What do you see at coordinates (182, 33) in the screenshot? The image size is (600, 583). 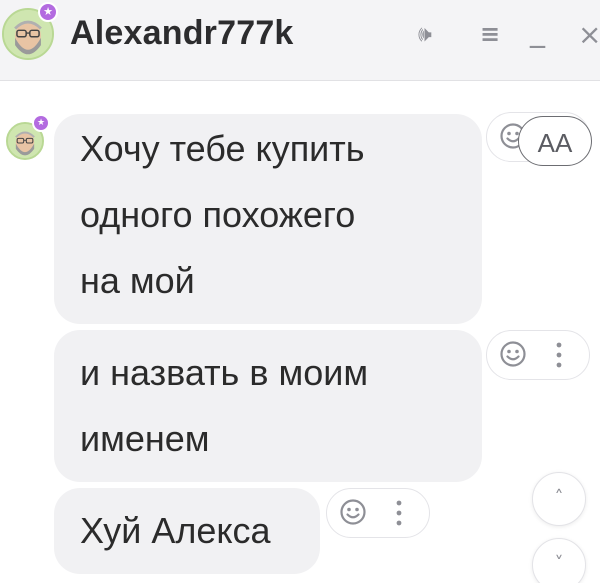 I see `contact-name: Alexandr777k` at bounding box center [182, 33].